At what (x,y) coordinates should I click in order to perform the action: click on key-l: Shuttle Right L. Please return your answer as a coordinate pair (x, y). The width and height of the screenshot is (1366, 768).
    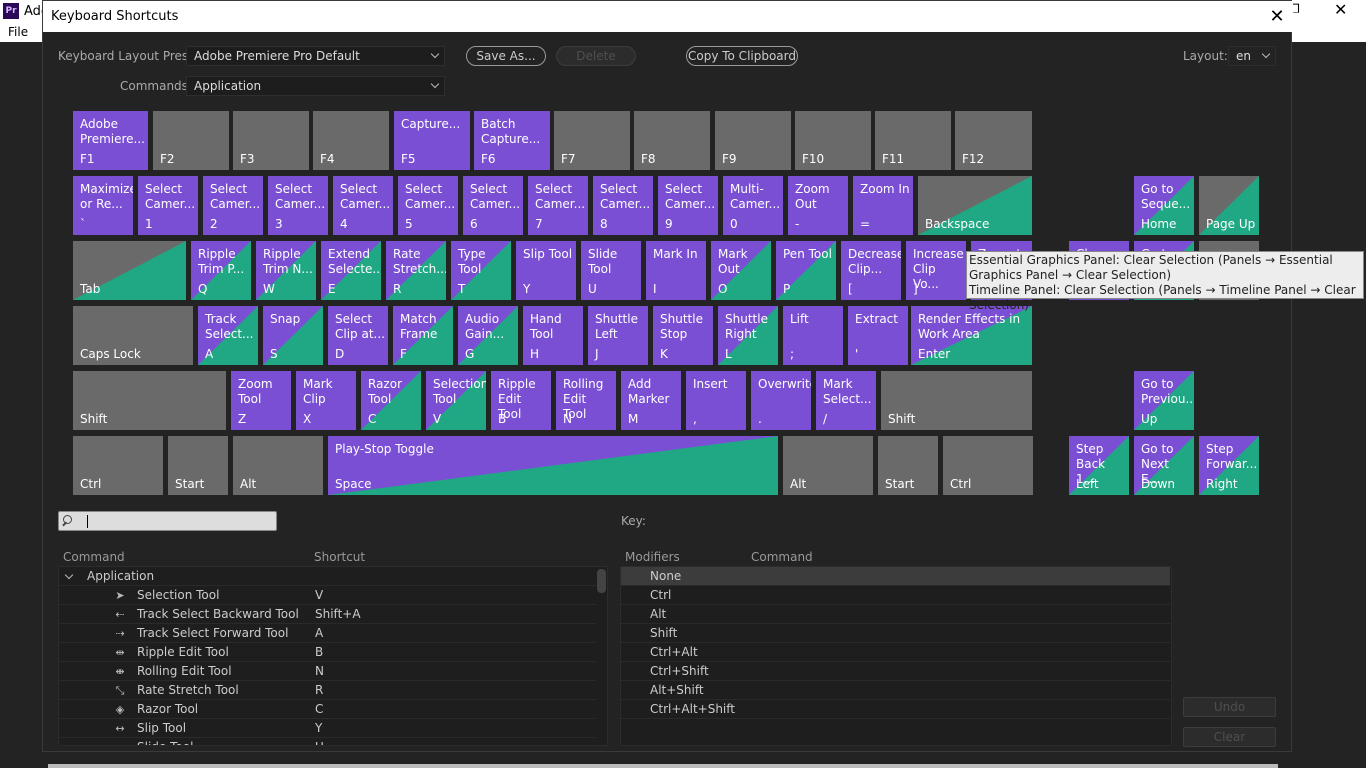
    Looking at the image, I should click on (748, 335).